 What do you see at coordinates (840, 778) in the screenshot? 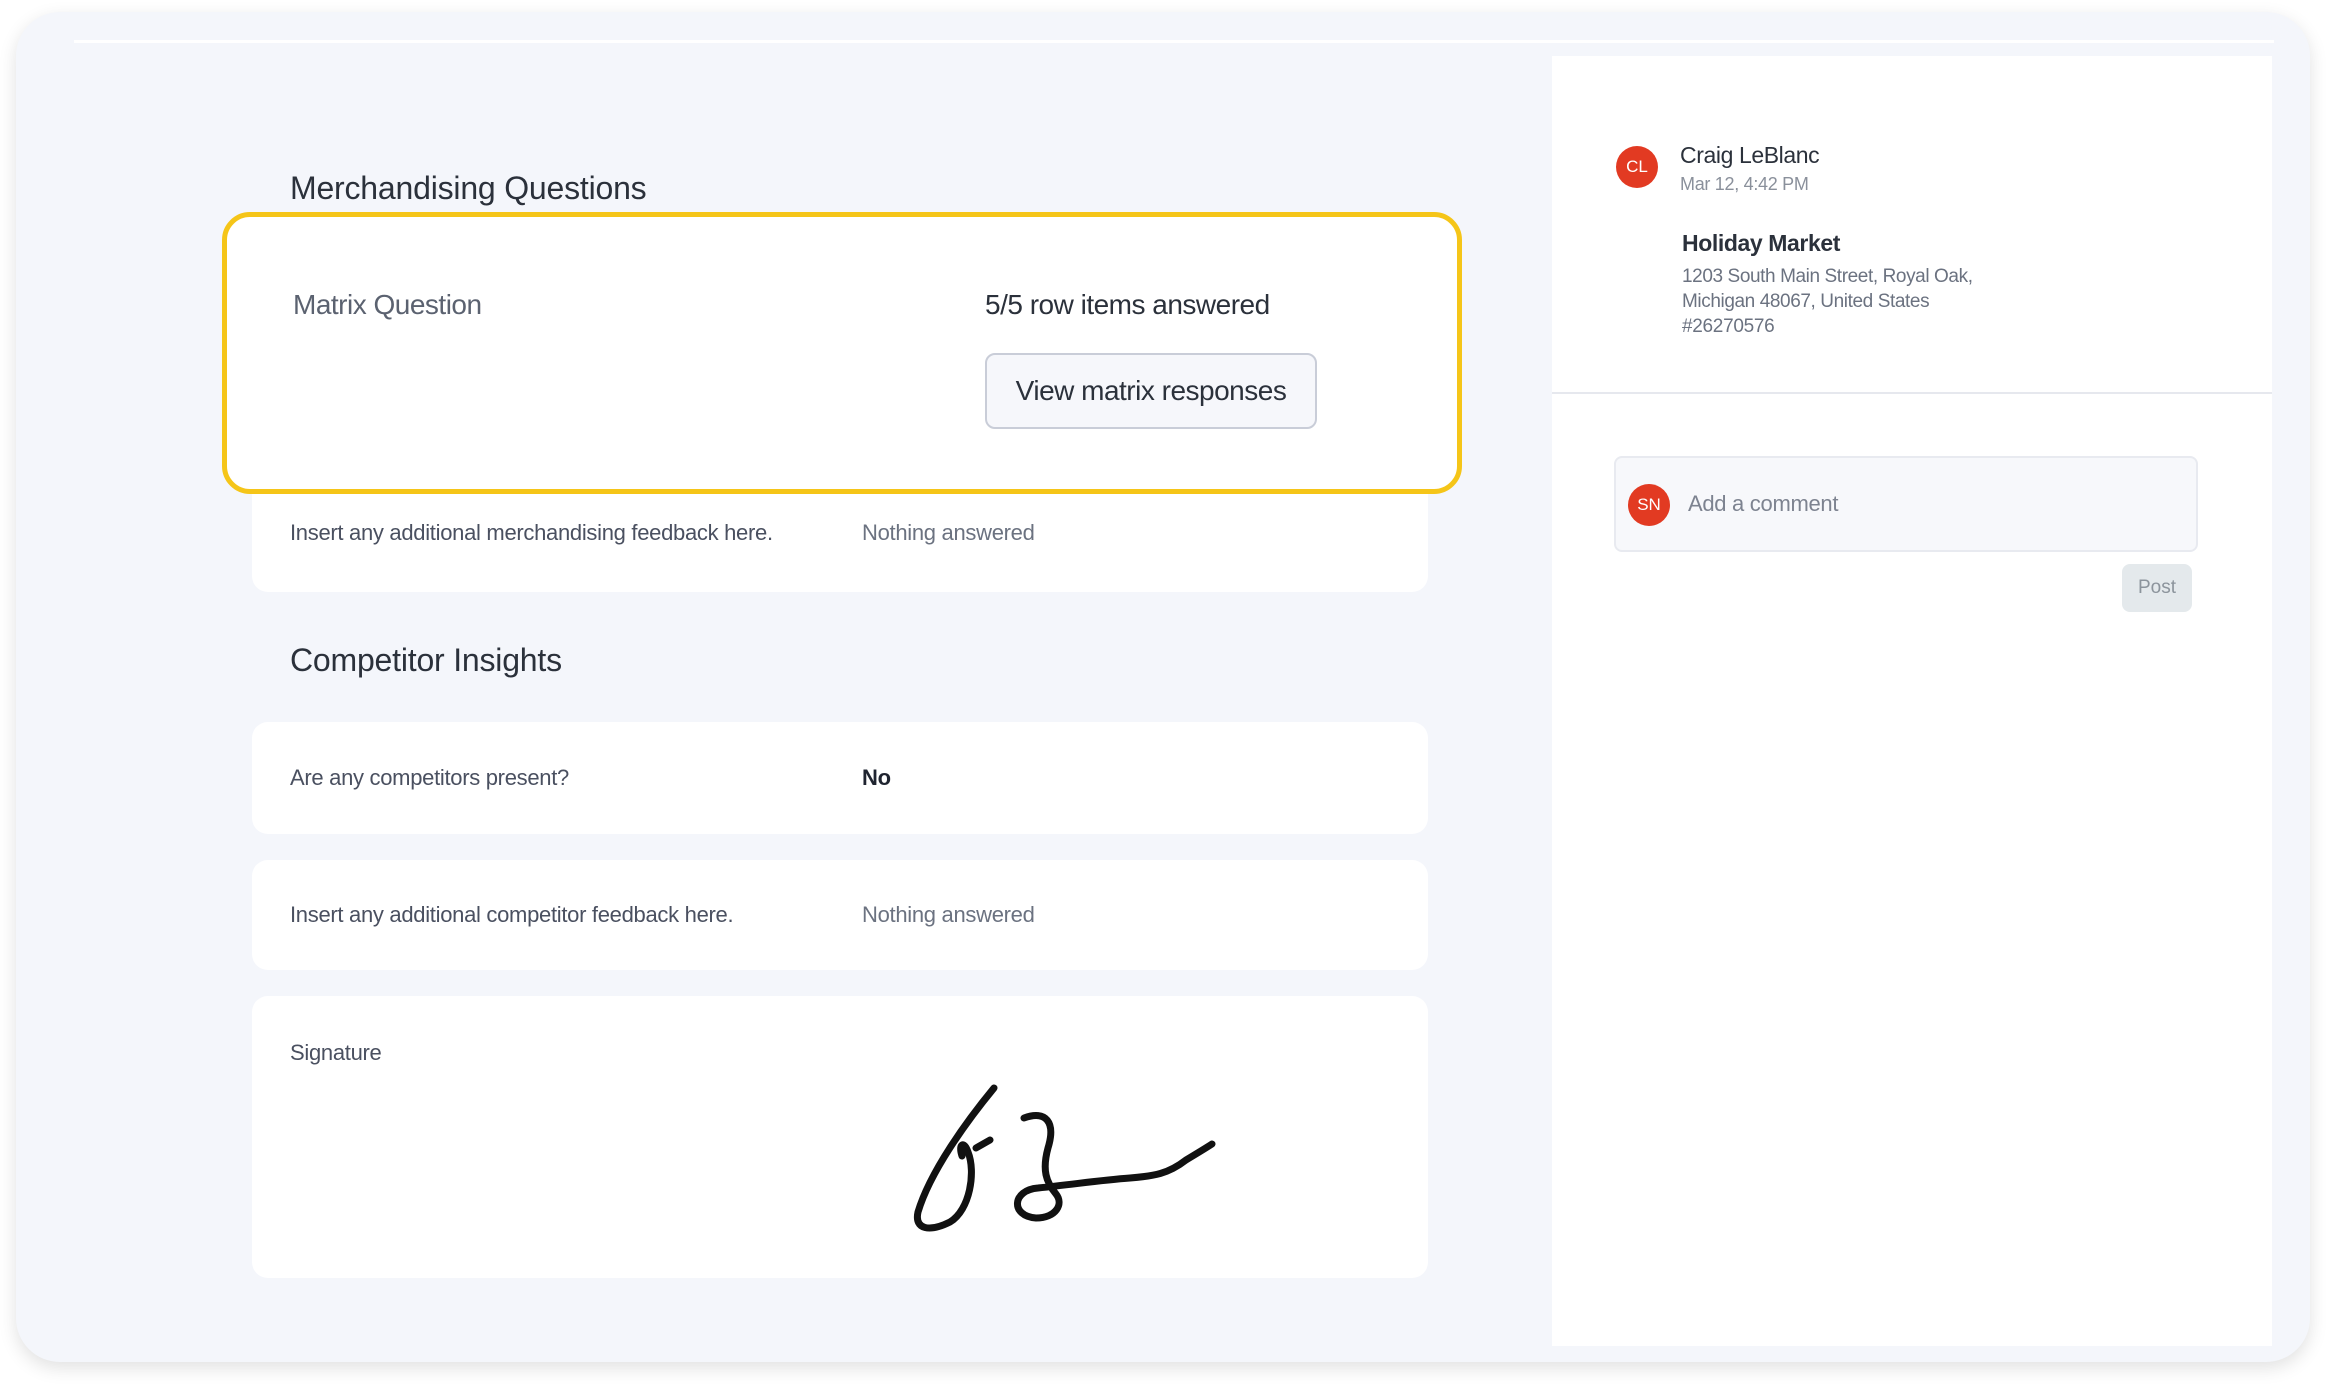
I see `competitors-present-card: Are any competitors present? No` at bounding box center [840, 778].